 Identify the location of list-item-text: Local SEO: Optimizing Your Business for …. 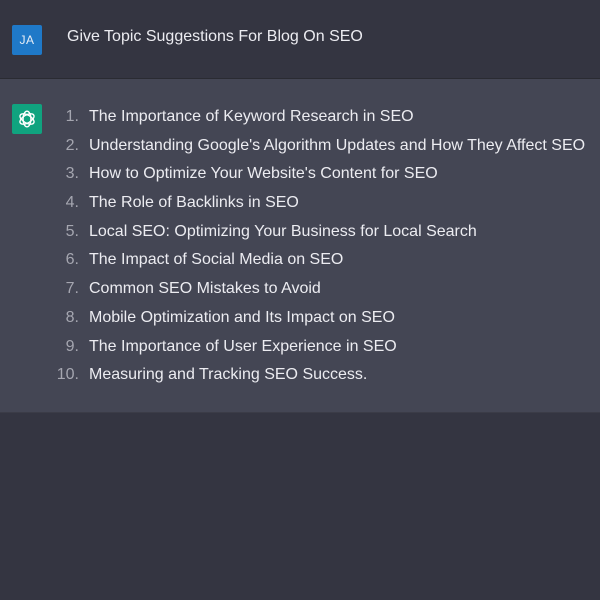
(283, 231).